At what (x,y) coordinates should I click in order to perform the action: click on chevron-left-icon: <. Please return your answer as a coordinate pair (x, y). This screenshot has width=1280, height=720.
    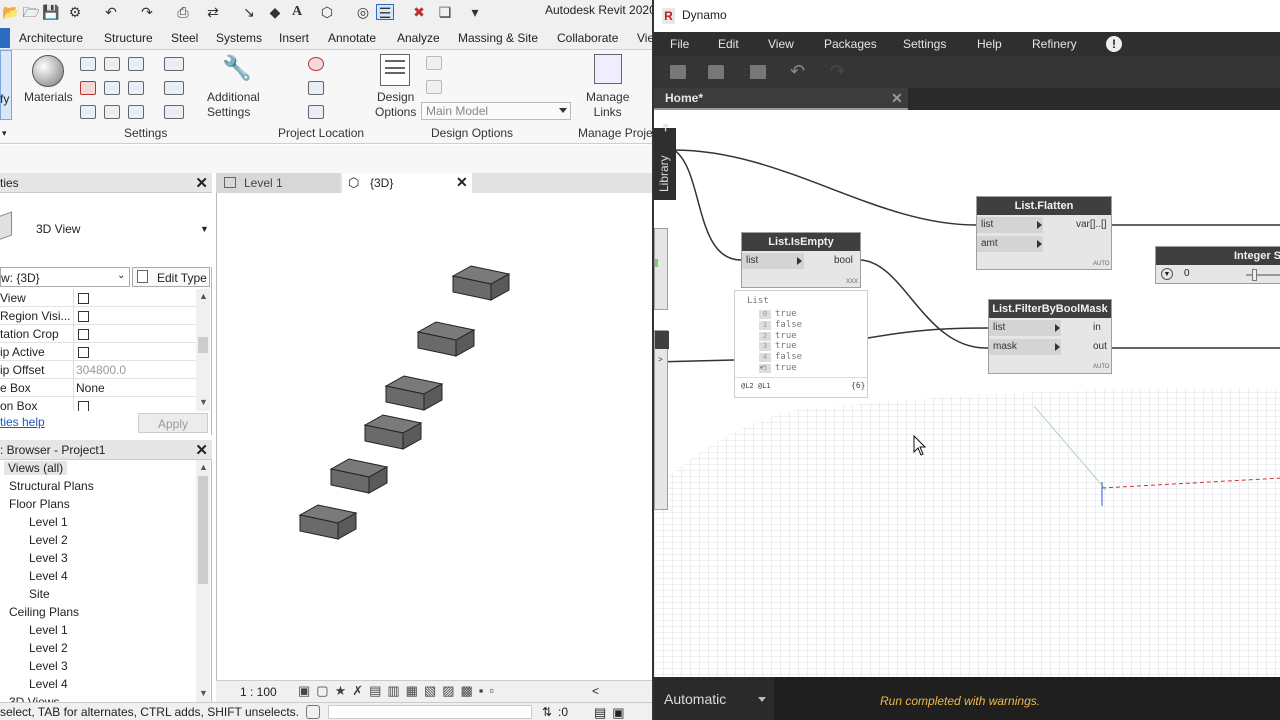
    Looking at the image, I should click on (595, 691).